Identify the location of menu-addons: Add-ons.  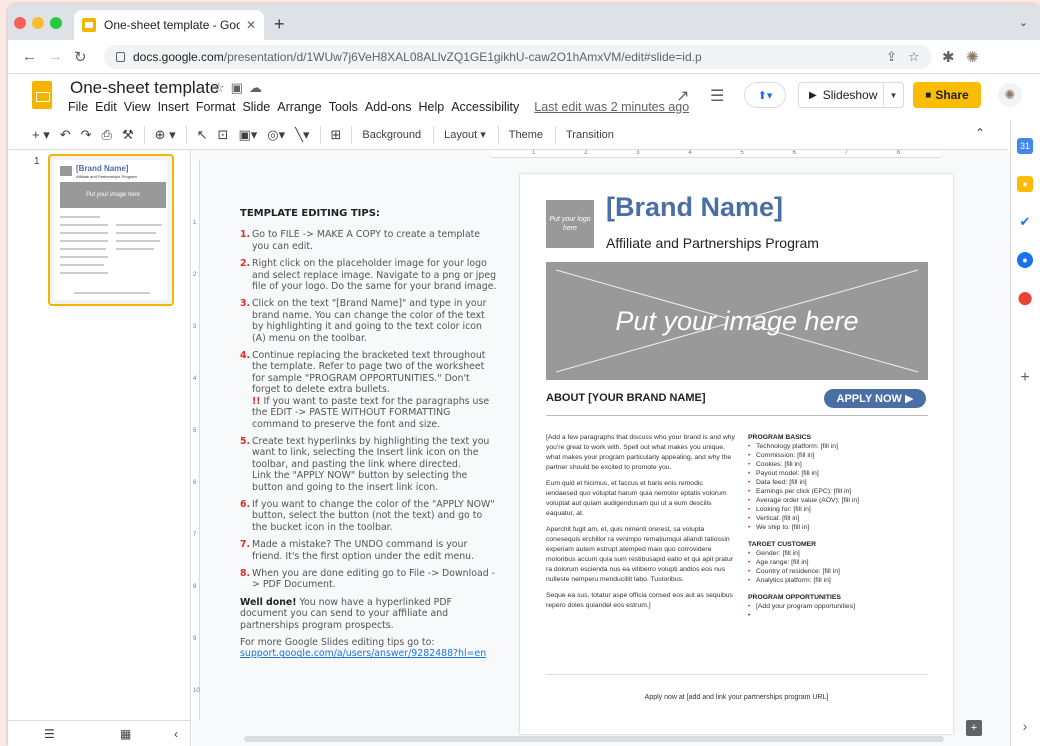
(388, 107).